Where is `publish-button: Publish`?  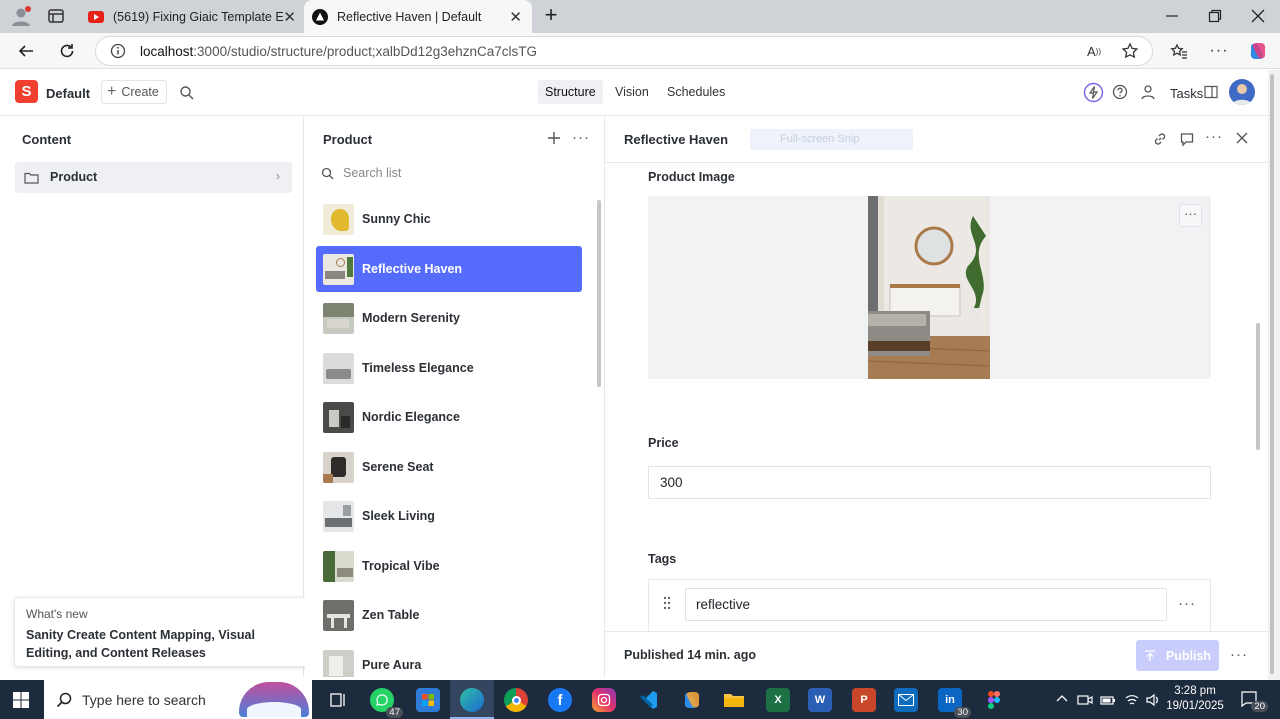 publish-button: Publish is located at coordinates (1177, 655).